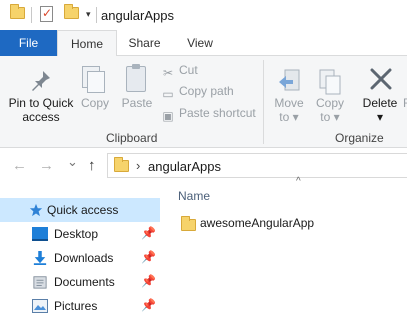 The height and width of the screenshot is (322, 407). I want to click on properties-button, so click(46, 14).